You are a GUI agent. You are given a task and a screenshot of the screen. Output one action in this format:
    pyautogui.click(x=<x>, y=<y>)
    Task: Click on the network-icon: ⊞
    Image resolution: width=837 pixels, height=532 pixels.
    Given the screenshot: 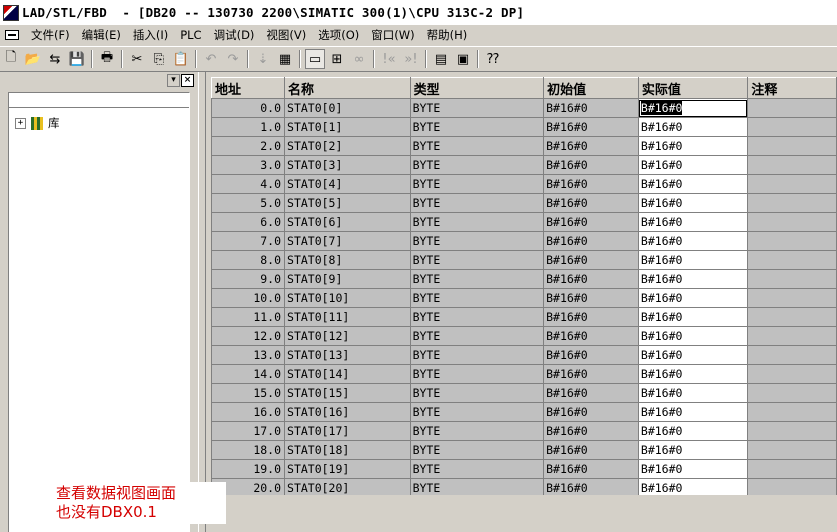 What is the action you would take?
    pyautogui.click(x=337, y=59)
    